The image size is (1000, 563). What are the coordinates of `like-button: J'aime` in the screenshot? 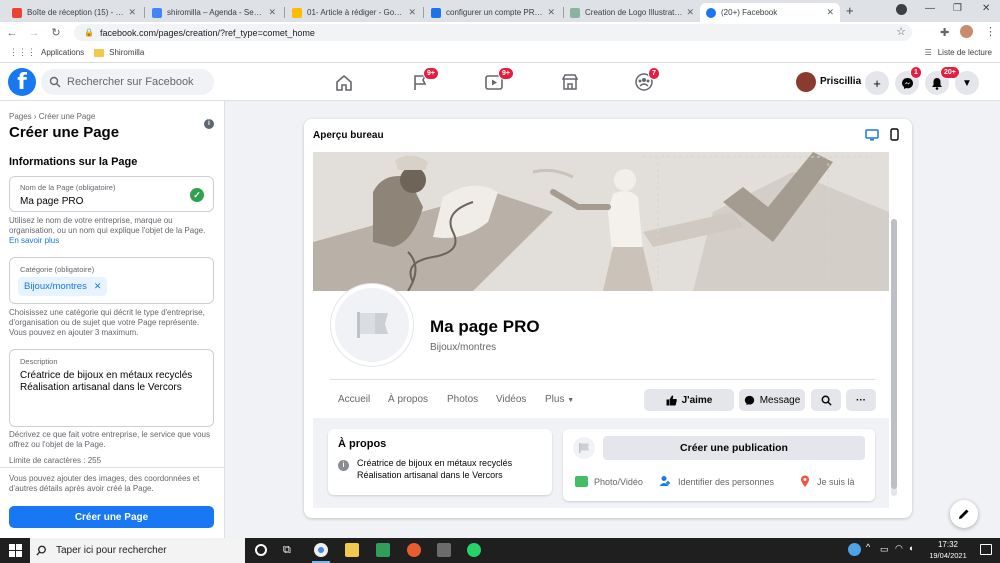 It's located at (689, 400).